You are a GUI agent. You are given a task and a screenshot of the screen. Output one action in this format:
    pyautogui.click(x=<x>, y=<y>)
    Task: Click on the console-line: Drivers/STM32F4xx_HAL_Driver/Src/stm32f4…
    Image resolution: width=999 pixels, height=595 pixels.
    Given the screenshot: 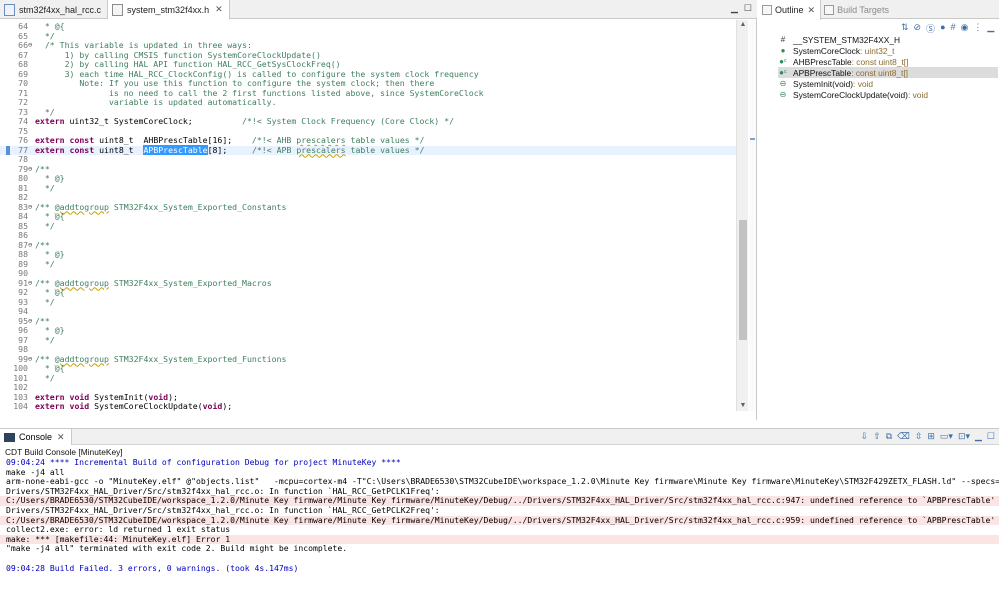 What is the action you would take?
    pyautogui.click(x=223, y=491)
    